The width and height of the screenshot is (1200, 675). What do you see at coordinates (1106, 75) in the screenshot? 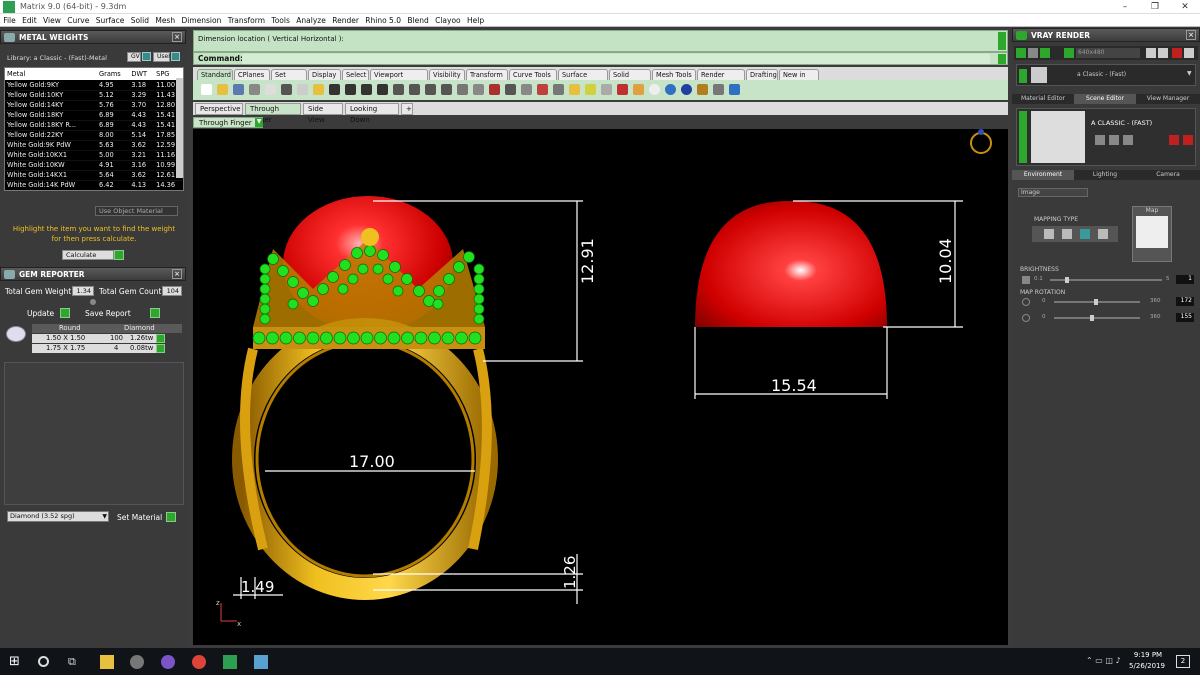
I see `material-selector: a Classic - (Fast) ▼` at bounding box center [1106, 75].